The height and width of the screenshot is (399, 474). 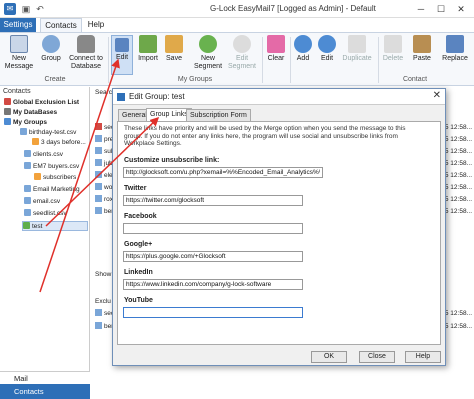 What do you see at coordinates (279, 97) in the screenshot?
I see `dialog-title-bar: Edit Group: test ✕` at bounding box center [279, 97].